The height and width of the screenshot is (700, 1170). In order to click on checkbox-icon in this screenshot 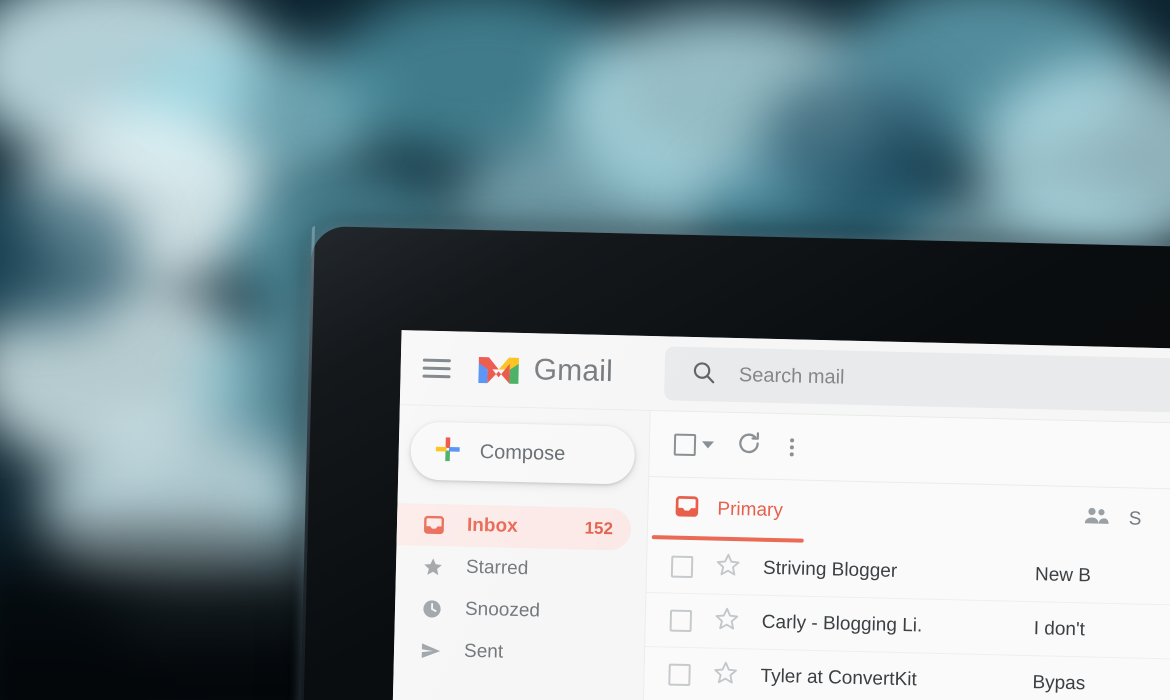, I will do `click(685, 444)`.